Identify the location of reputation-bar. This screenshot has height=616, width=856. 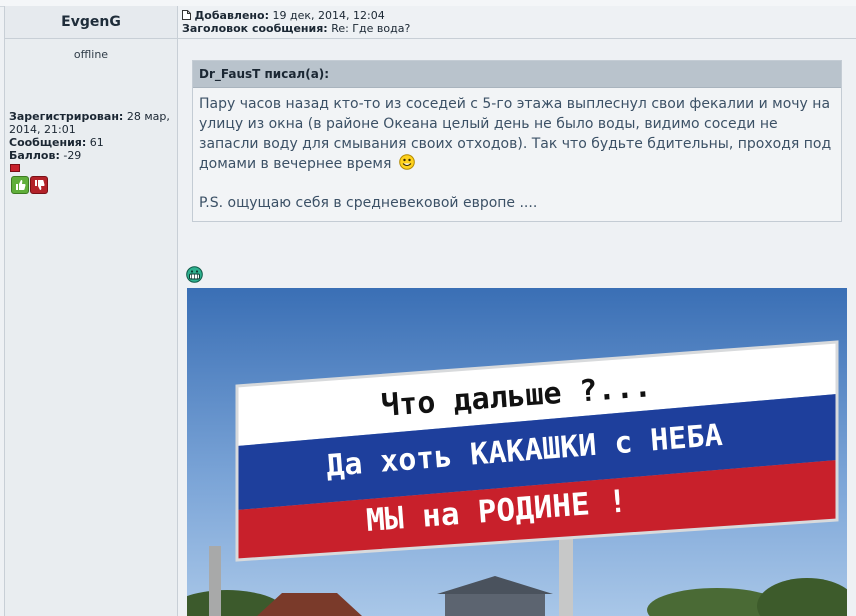
(15, 168).